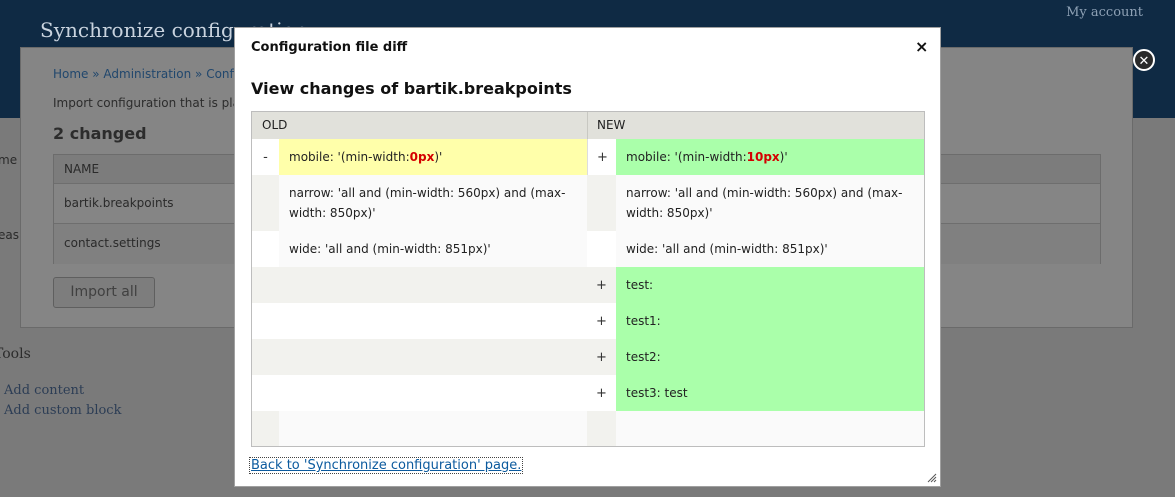 This screenshot has width=1175, height=497. What do you see at coordinates (152, 74) in the screenshot?
I see `breadcrumb: Home » Administration » Configu` at bounding box center [152, 74].